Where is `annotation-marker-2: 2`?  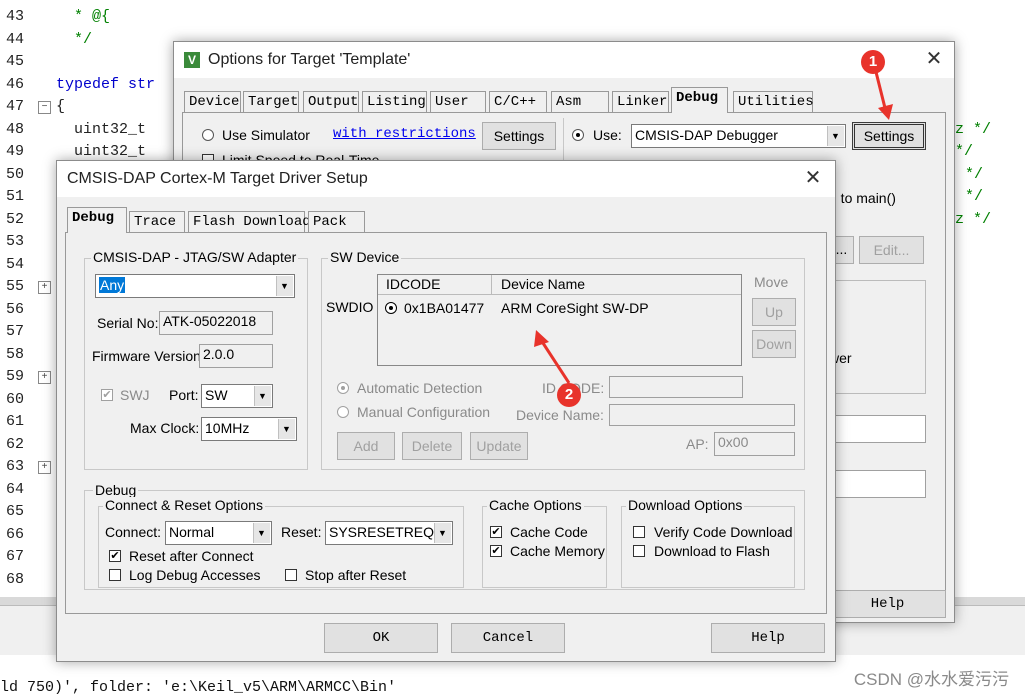 annotation-marker-2: 2 is located at coordinates (569, 395).